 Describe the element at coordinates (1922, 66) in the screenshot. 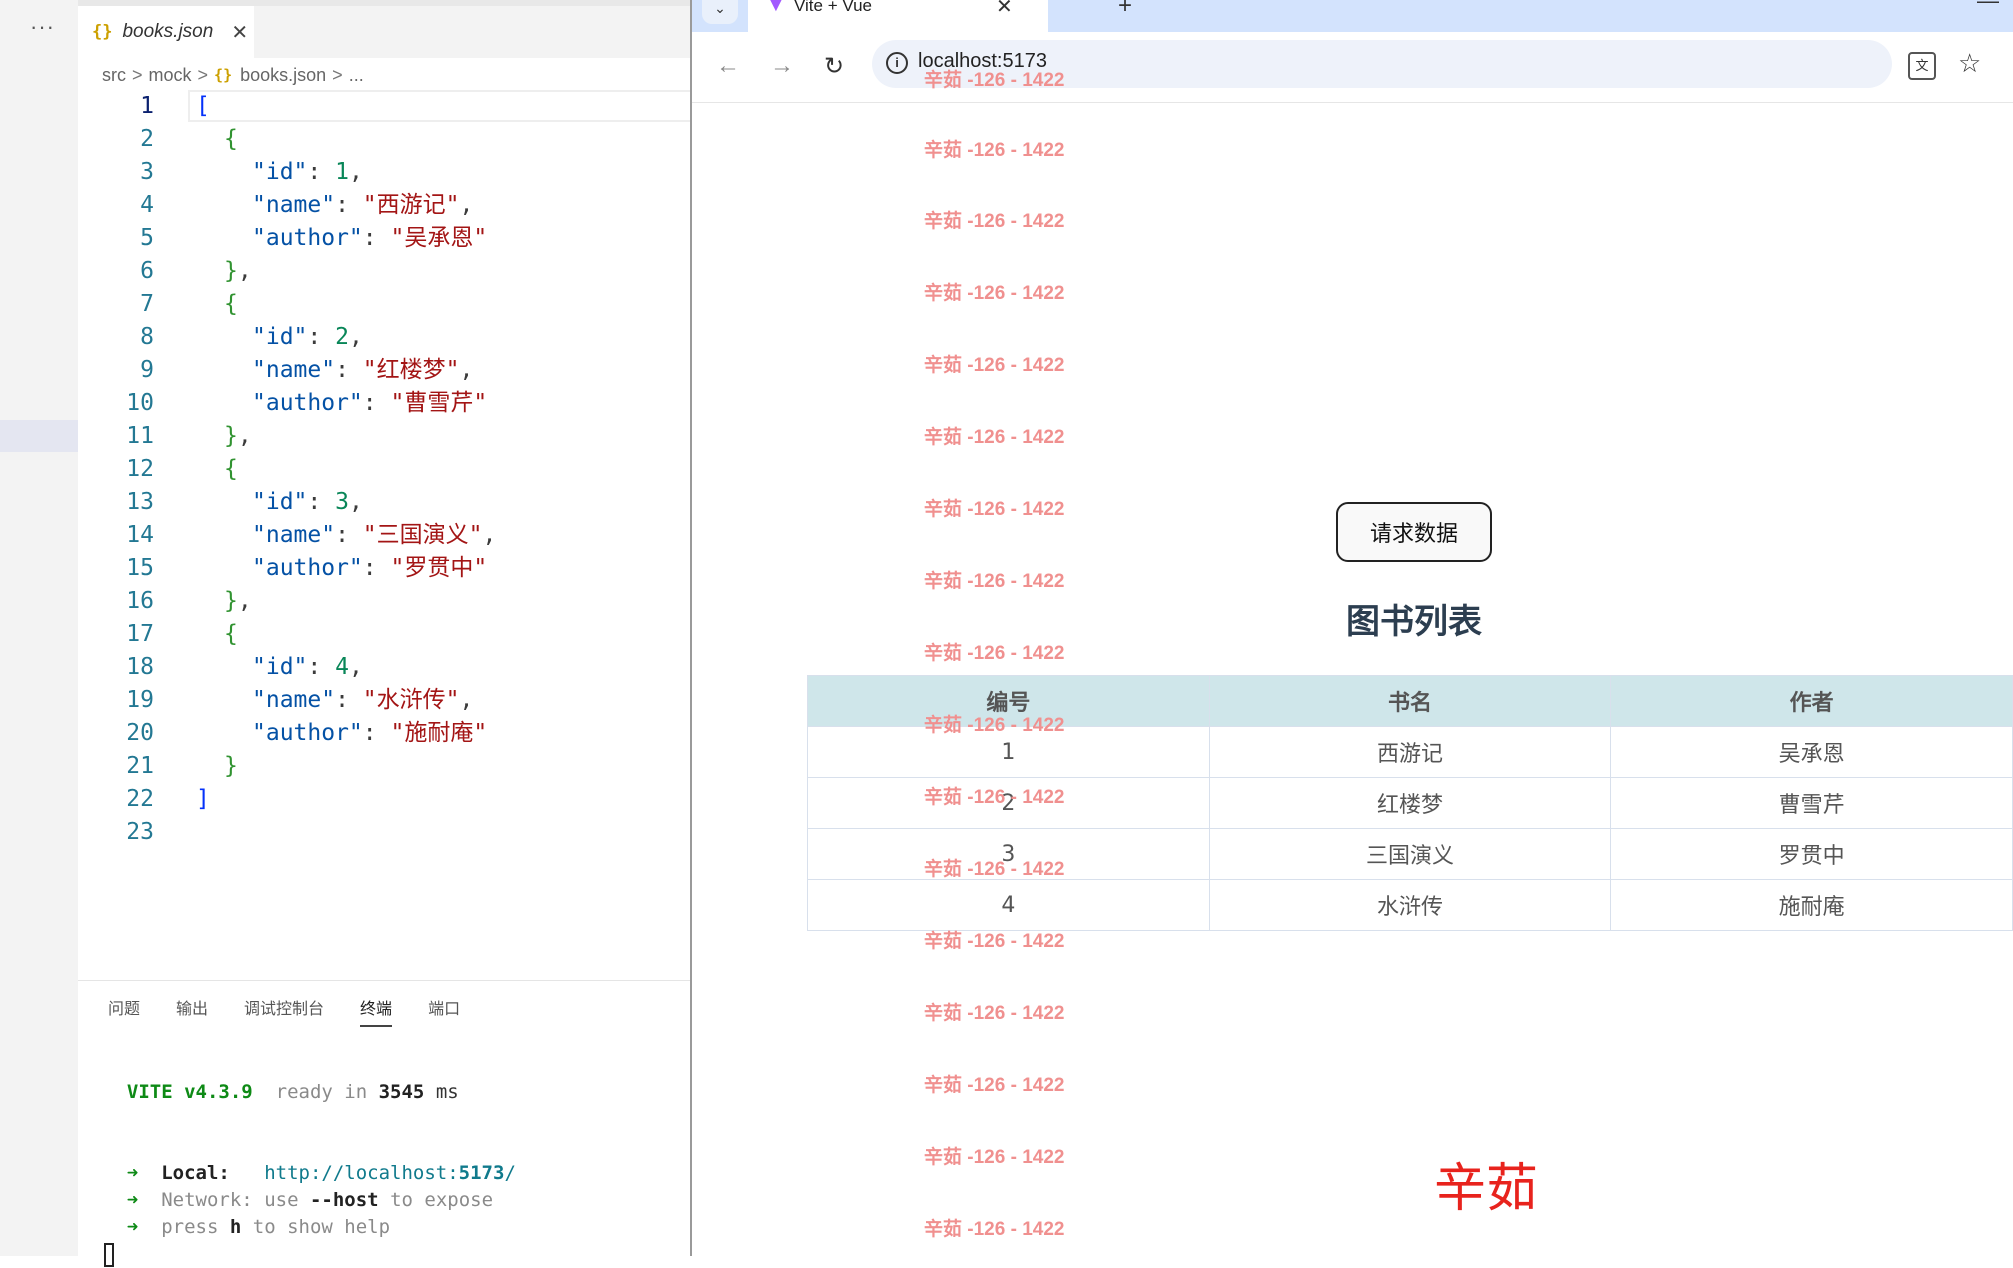

I see `translate-icon: 文` at that location.